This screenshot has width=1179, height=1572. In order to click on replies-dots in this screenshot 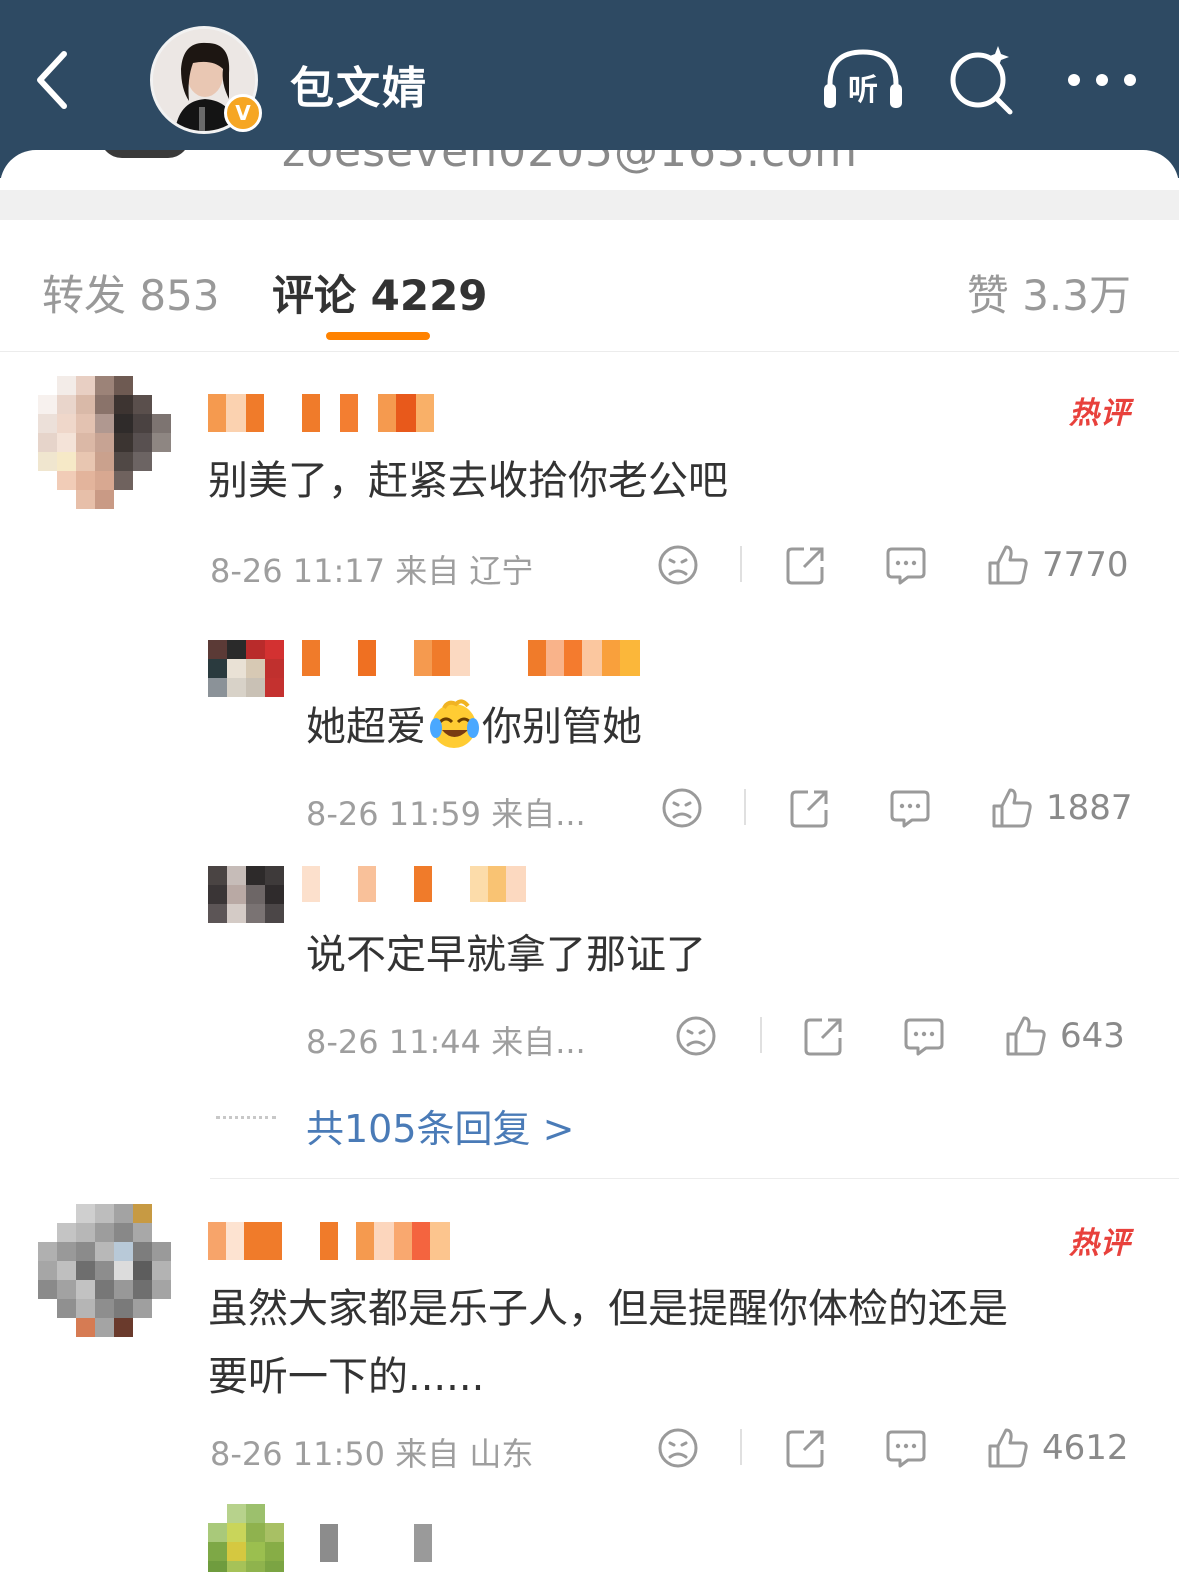, I will do `click(246, 1117)`.